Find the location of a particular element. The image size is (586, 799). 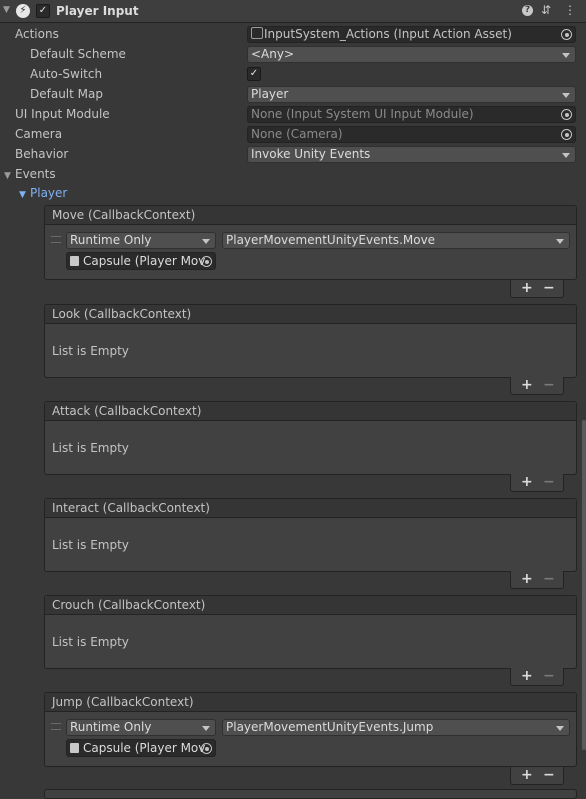

default-map-label: Default Map is located at coordinates (66, 94).